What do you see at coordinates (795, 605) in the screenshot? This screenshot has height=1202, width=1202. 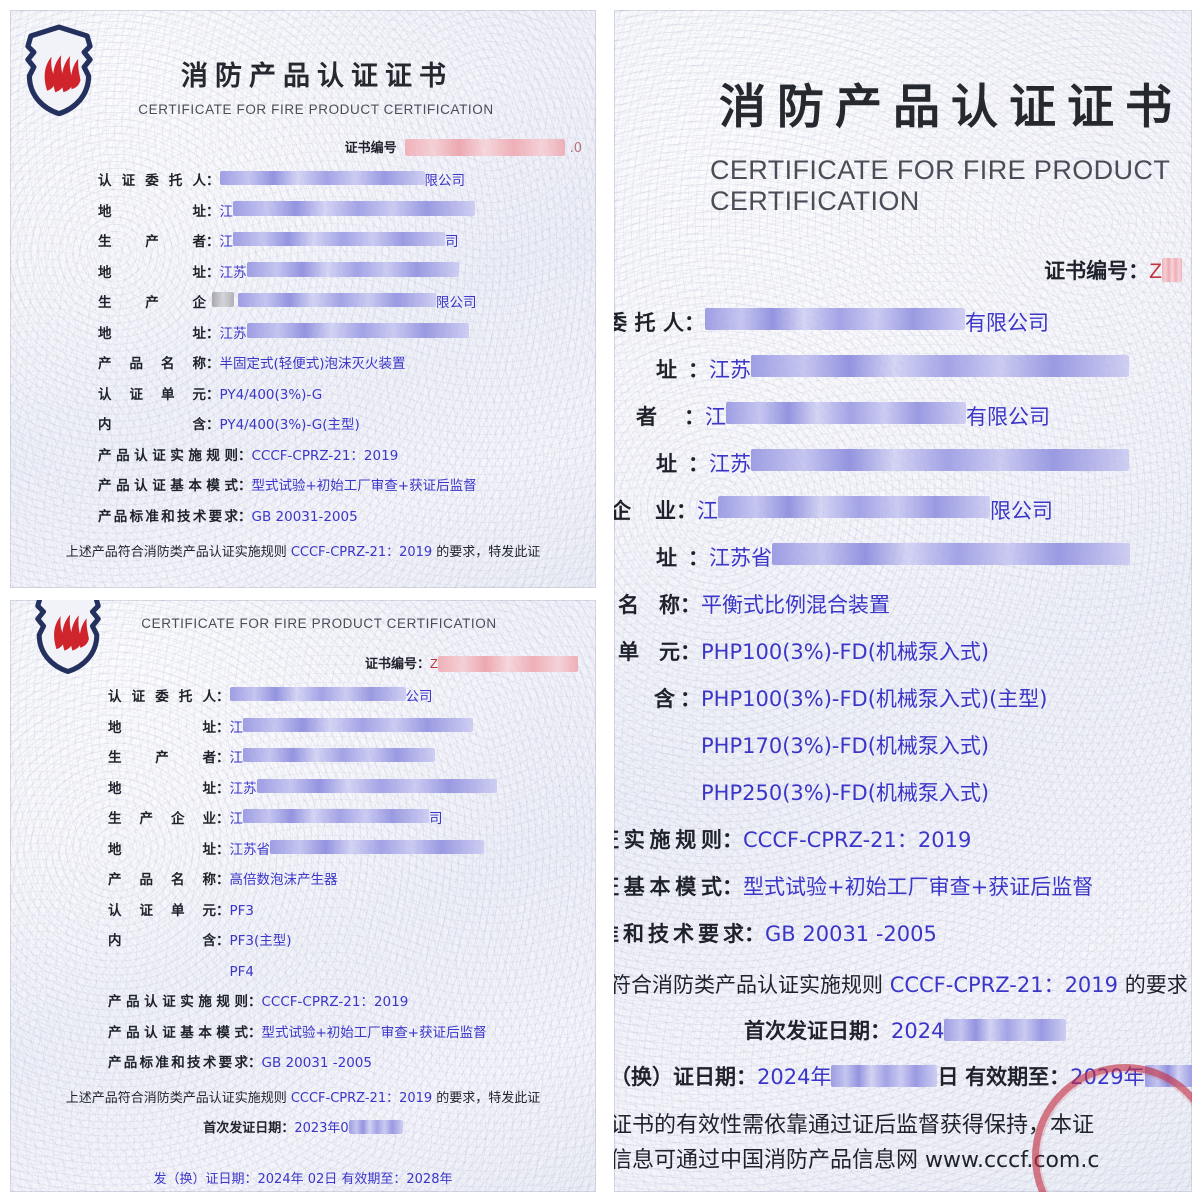 I see `field-value-product-name: 平衡式比例混合装置` at bounding box center [795, 605].